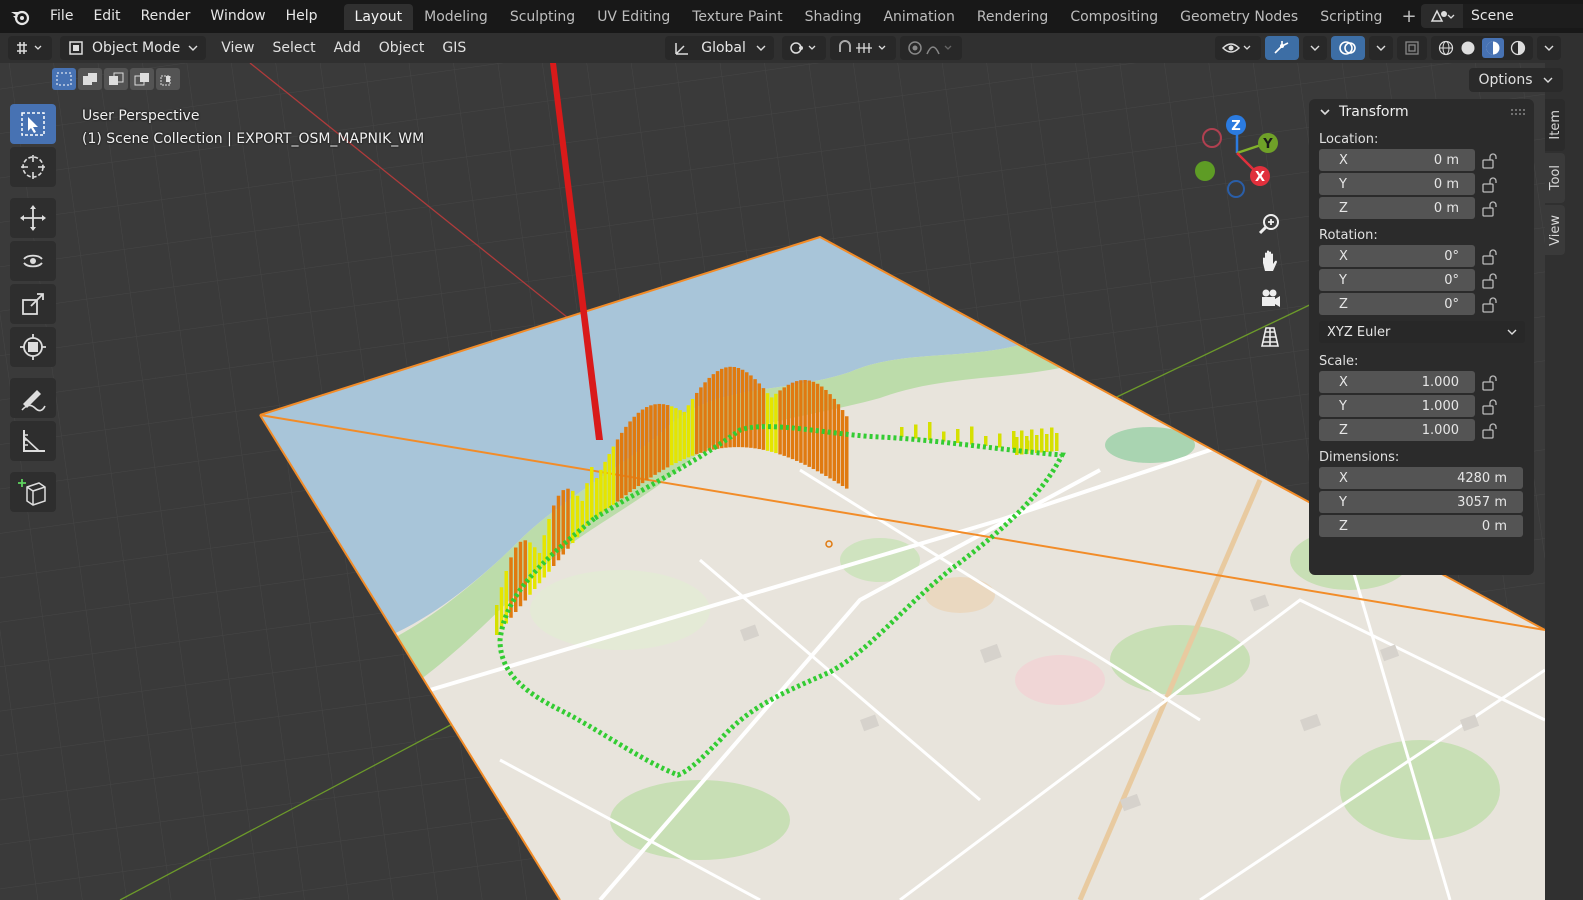 This screenshot has height=900, width=1583. I want to click on menu-help: Help, so click(302, 16).